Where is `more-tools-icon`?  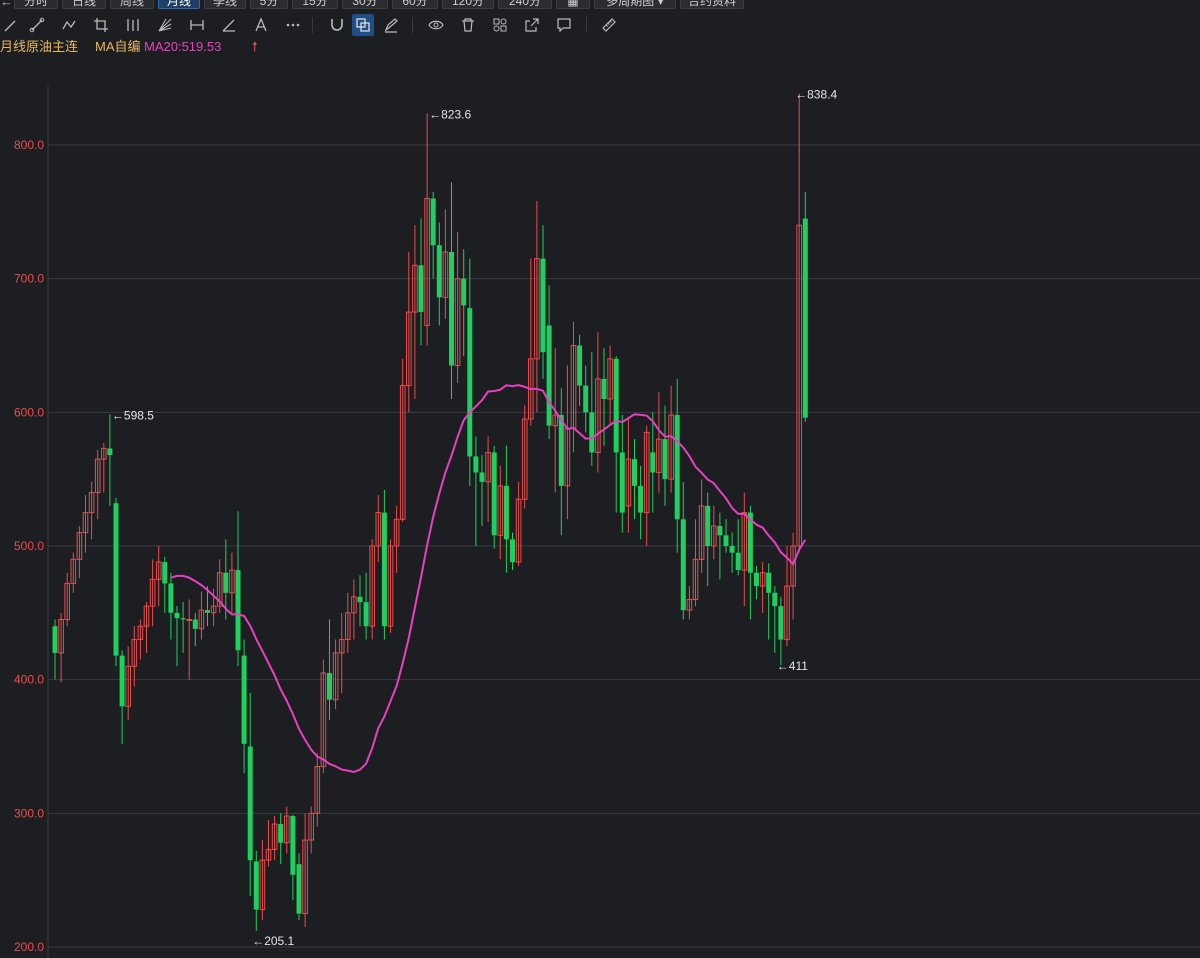
more-tools-icon is located at coordinates (293, 25).